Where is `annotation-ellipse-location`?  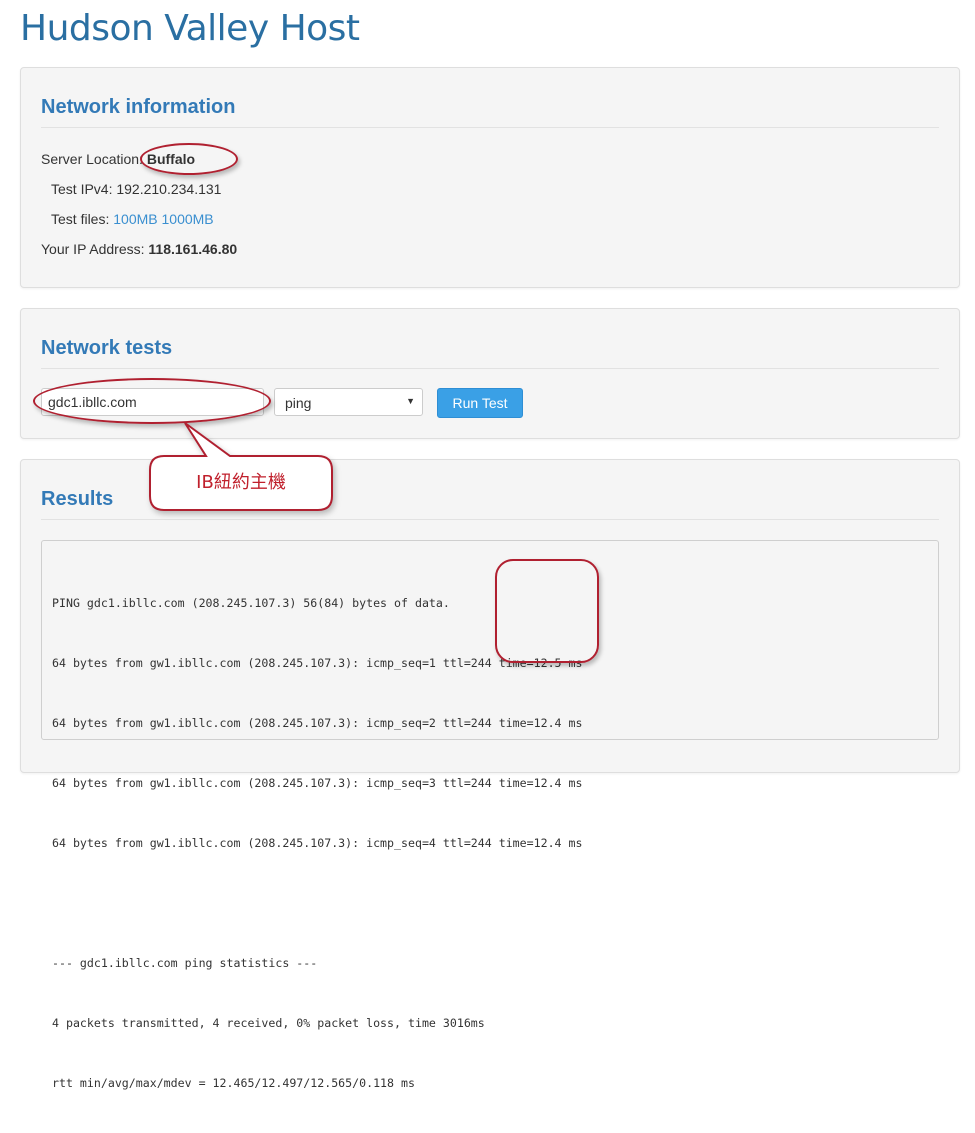 annotation-ellipse-location is located at coordinates (189, 159).